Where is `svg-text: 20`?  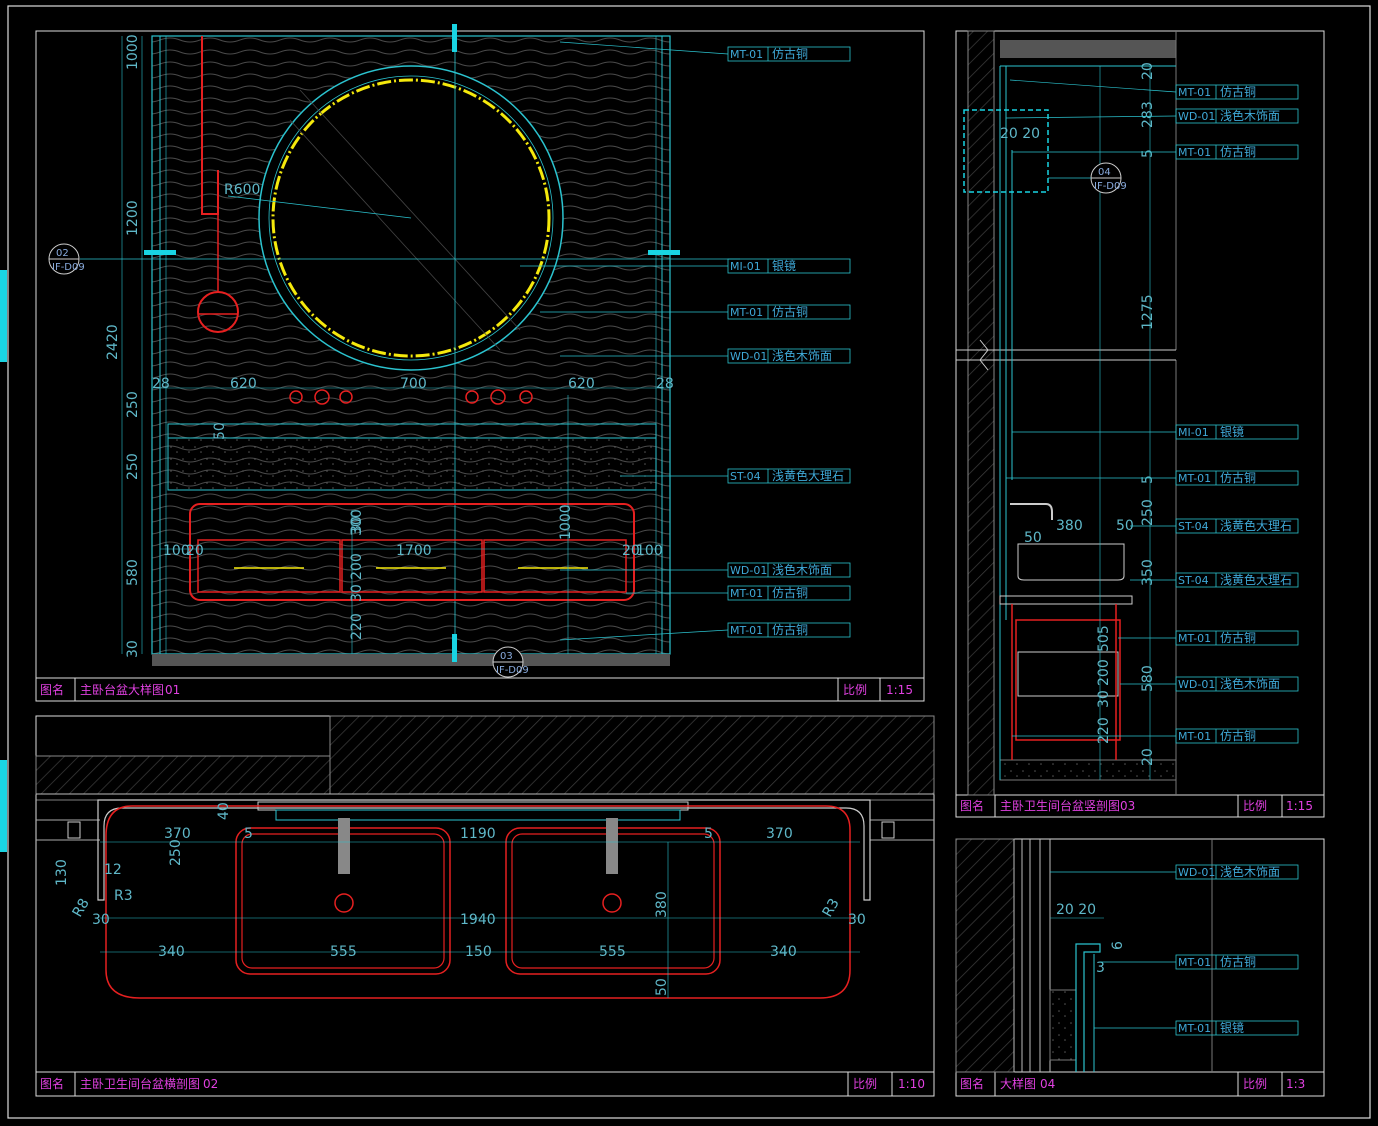
svg-text: 20 is located at coordinates (195, 551).